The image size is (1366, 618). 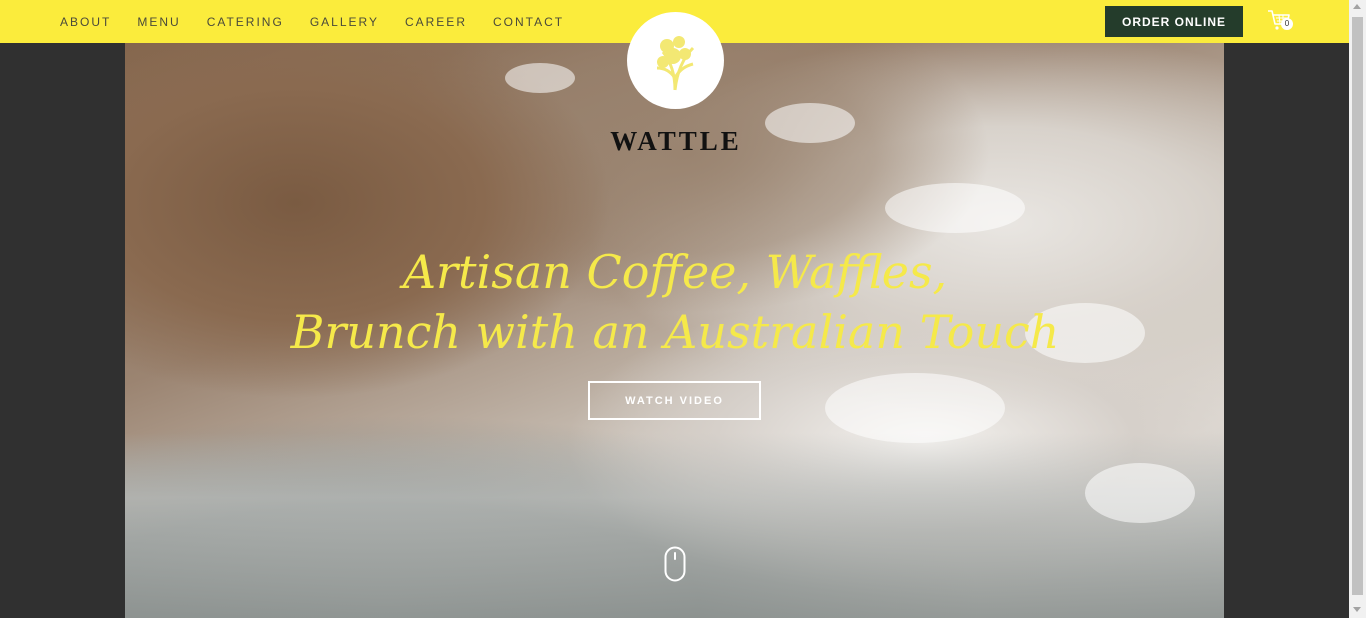 What do you see at coordinates (675, 332) in the screenshot?
I see `headline-line-2: Brunch with an Australian Touch` at bounding box center [675, 332].